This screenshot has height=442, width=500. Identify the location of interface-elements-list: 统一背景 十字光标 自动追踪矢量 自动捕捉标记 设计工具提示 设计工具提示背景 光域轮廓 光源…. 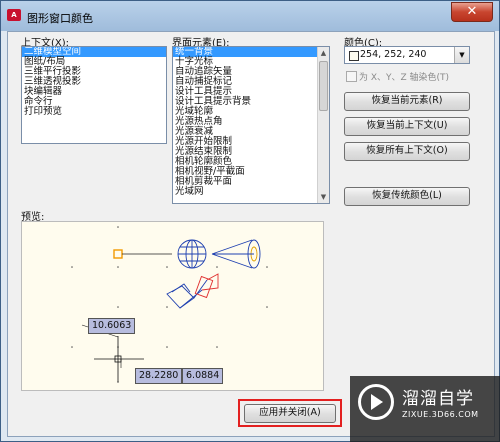
(251, 125).